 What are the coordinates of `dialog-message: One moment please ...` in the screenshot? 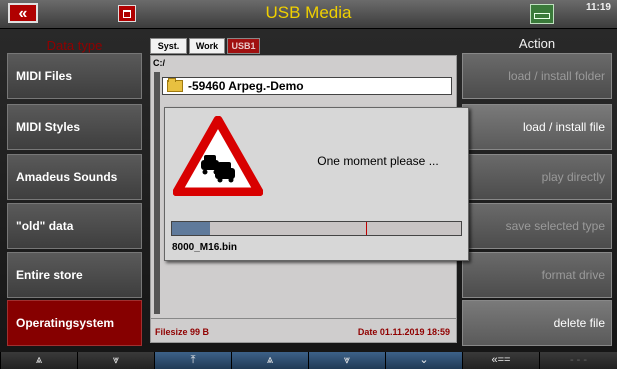 It's located at (378, 161).